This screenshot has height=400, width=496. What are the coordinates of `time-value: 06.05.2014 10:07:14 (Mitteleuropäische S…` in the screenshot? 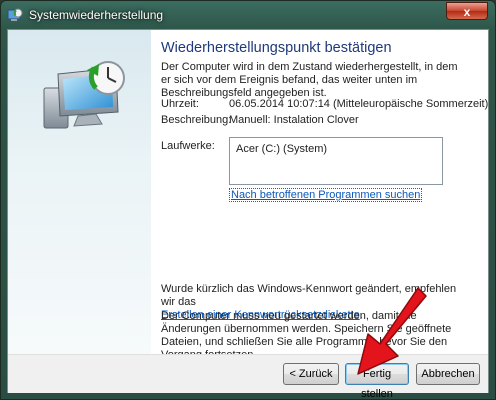 It's located at (359, 104).